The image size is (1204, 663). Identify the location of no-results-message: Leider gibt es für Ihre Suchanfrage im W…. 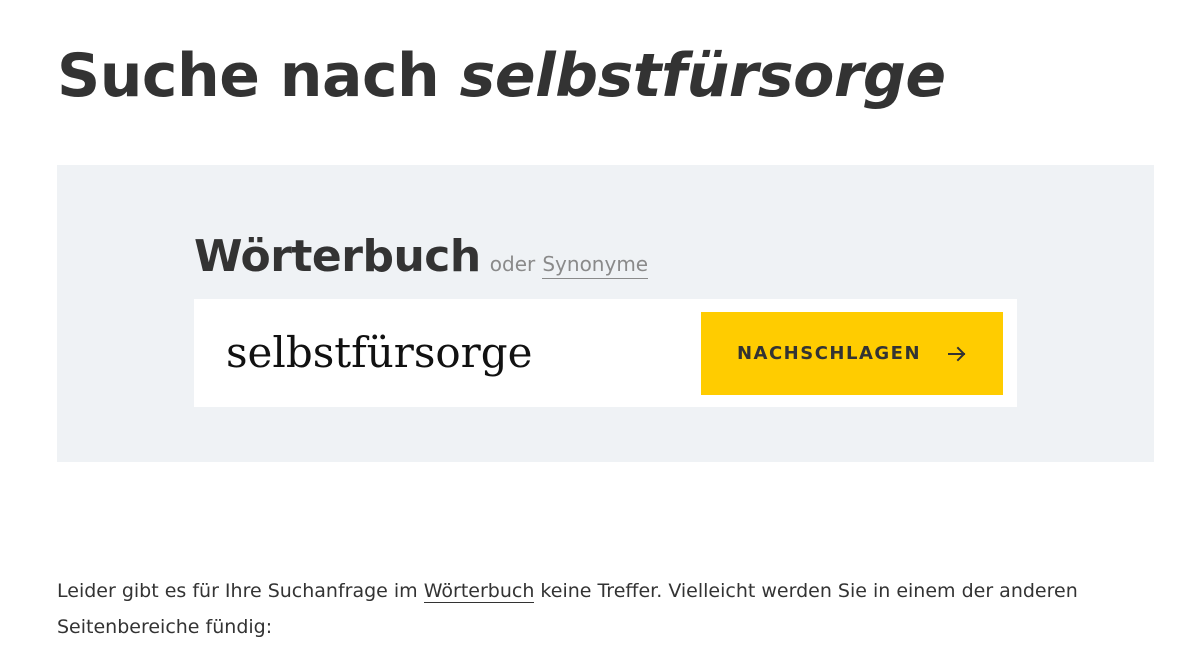
(587, 609).